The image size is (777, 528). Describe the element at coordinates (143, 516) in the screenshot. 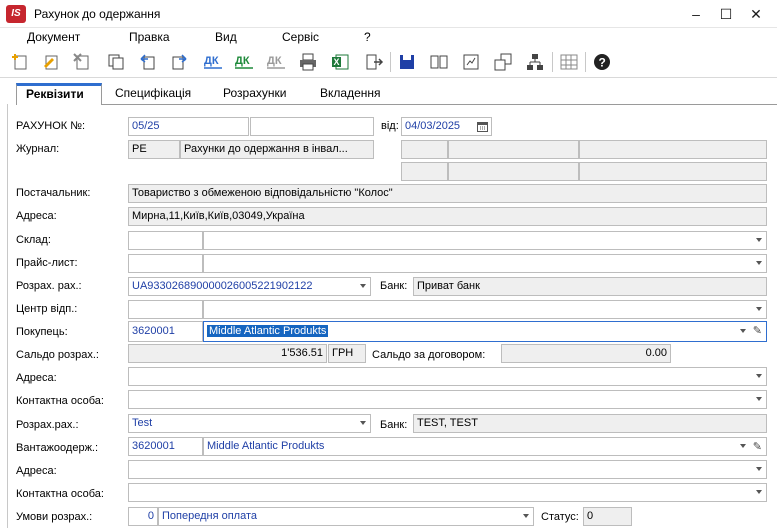

I see `terms-code-field: 0` at that location.